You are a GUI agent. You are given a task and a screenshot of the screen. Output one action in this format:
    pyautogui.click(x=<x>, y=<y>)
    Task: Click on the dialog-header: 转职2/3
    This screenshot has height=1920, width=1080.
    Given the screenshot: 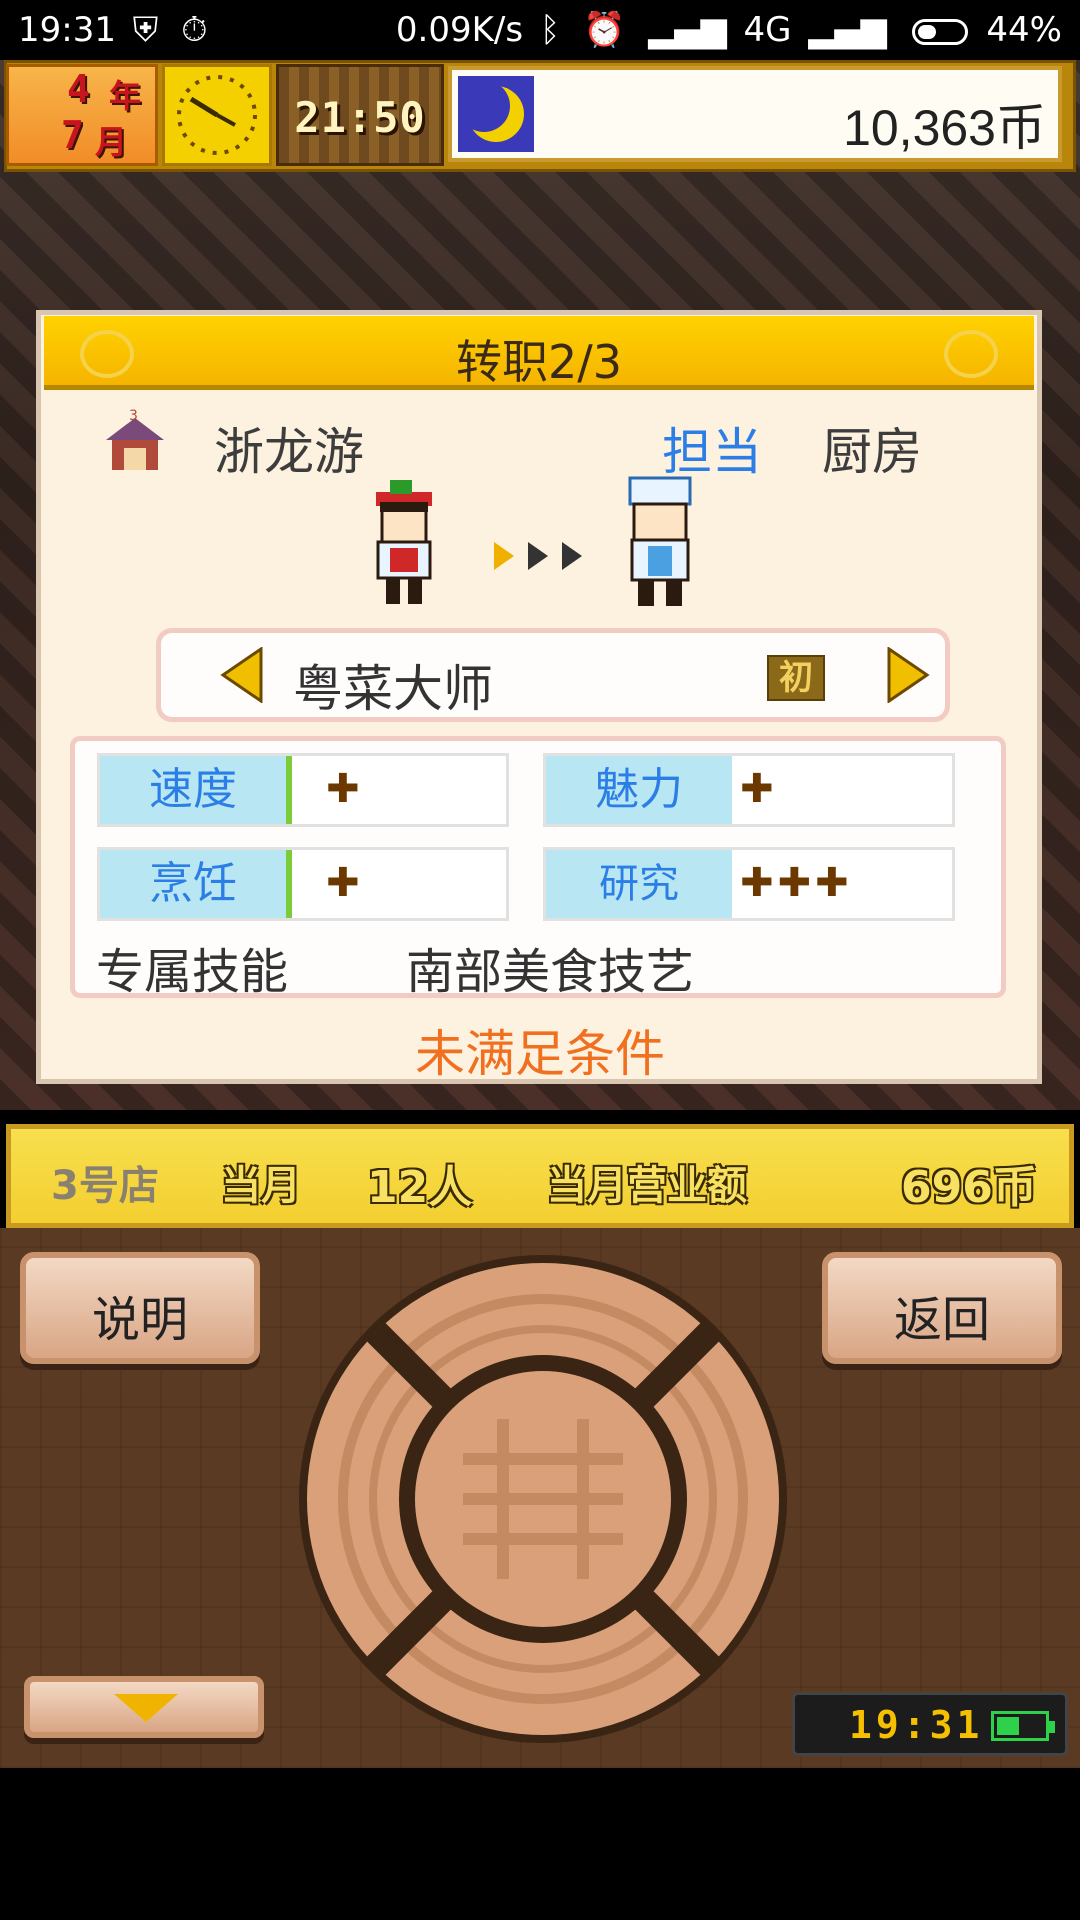 What is the action you would take?
    pyautogui.click(x=539, y=353)
    